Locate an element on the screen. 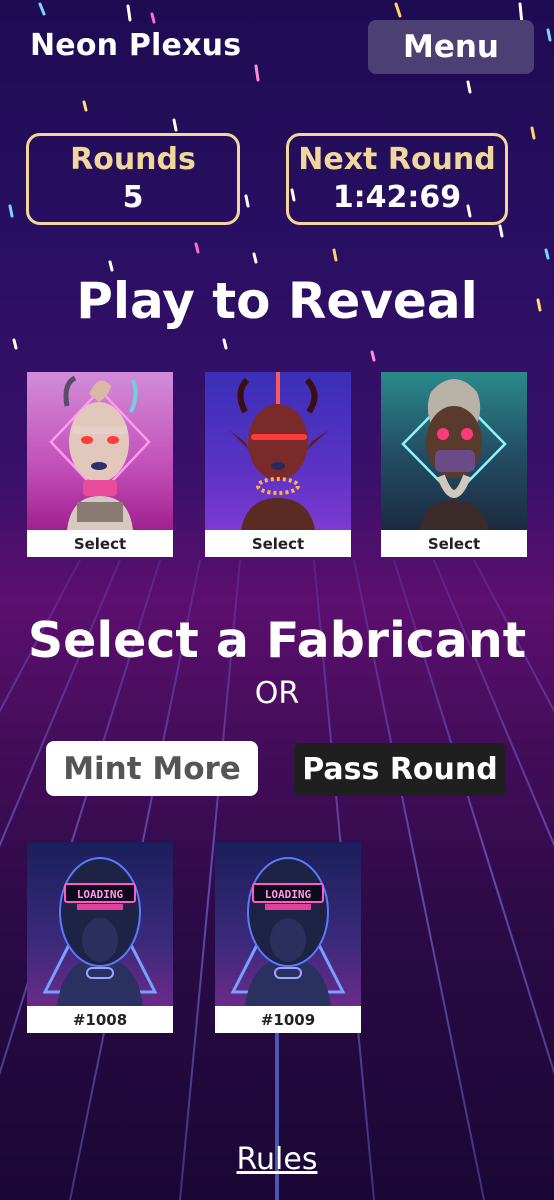 Image resolution: width=554 pixels, height=1200 pixels. fabricant-card-2: Select is located at coordinates (278, 465).